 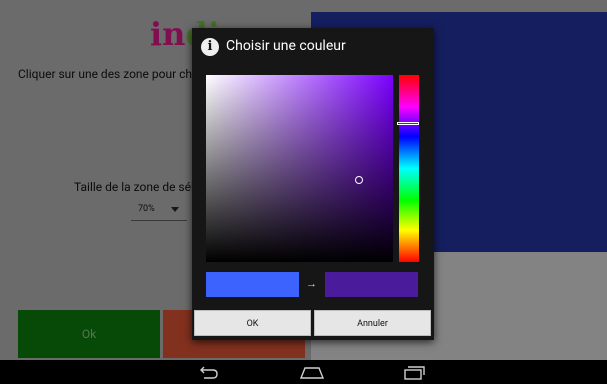 What do you see at coordinates (252, 323) in the screenshot?
I see `dialog-ok-button: OK` at bounding box center [252, 323].